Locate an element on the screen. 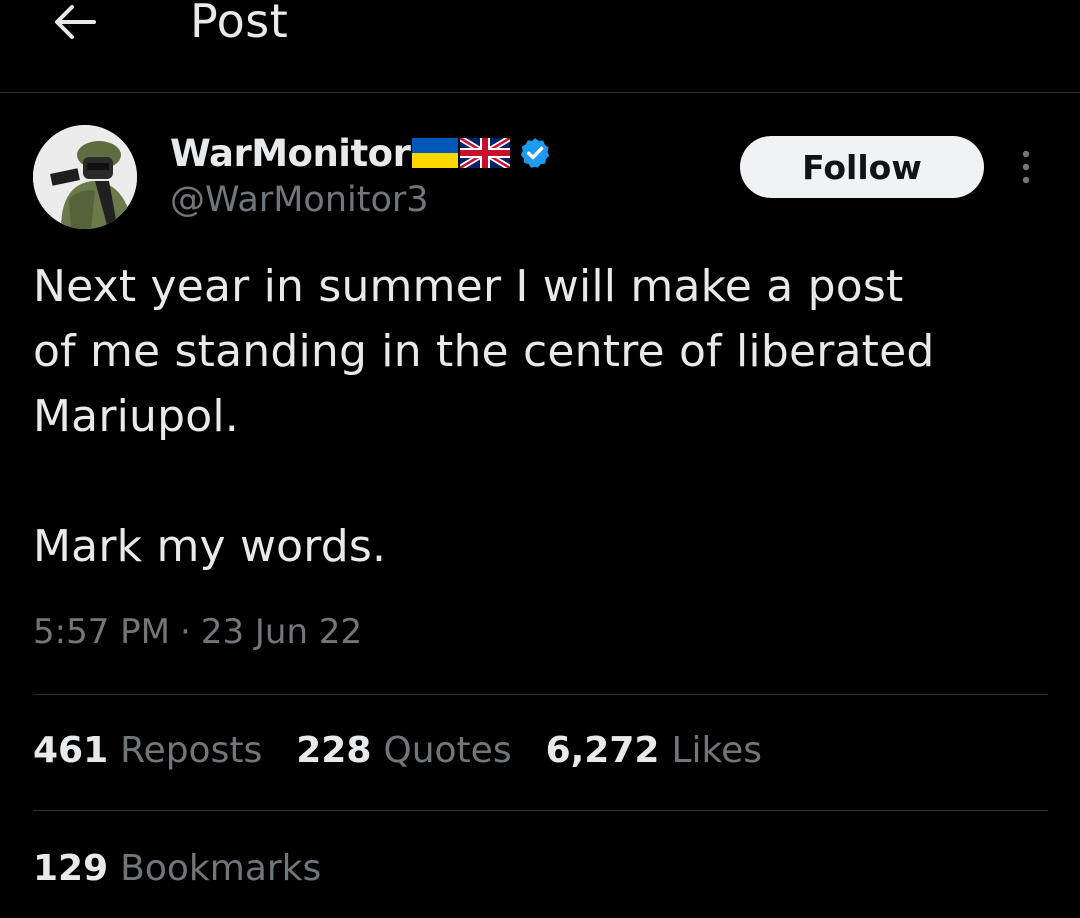  author-display-name: WarMonitor is located at coordinates (290, 153).